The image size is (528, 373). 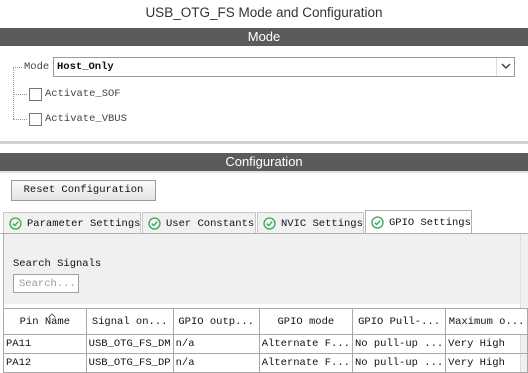 I want to click on tab-label: GPIO Settings, so click(x=430, y=223).